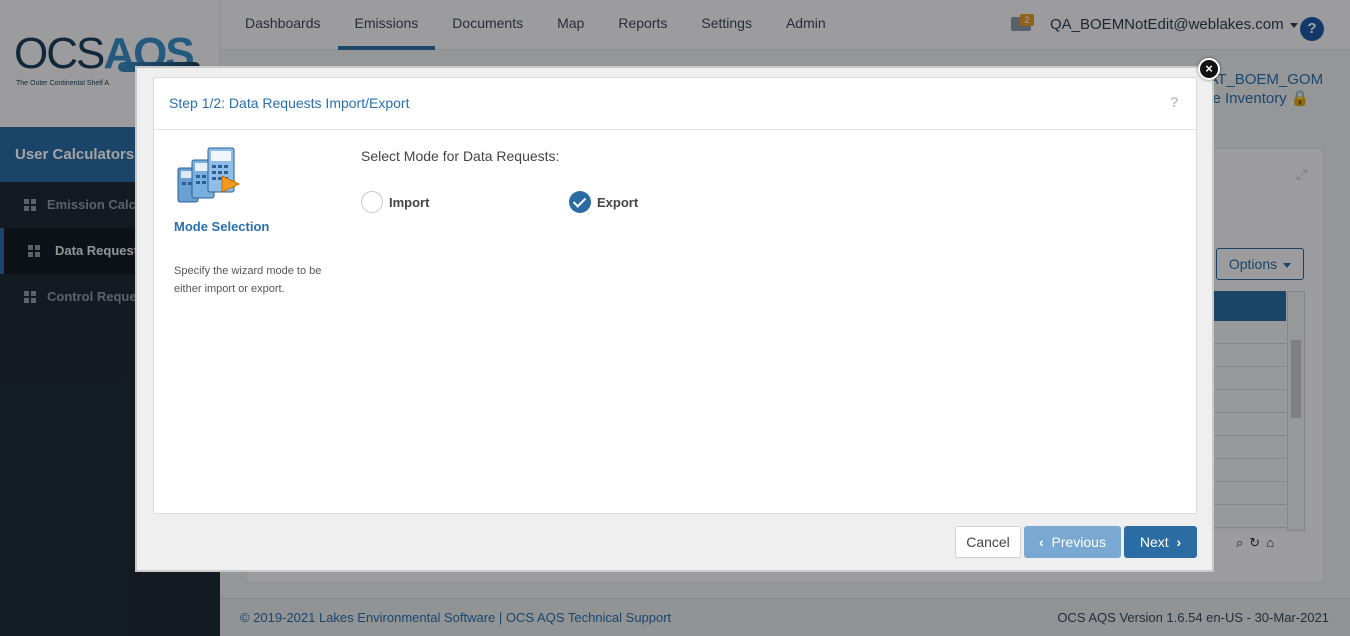 This screenshot has width=1350, height=636. What do you see at coordinates (372, 202) in the screenshot?
I see `import-radio` at bounding box center [372, 202].